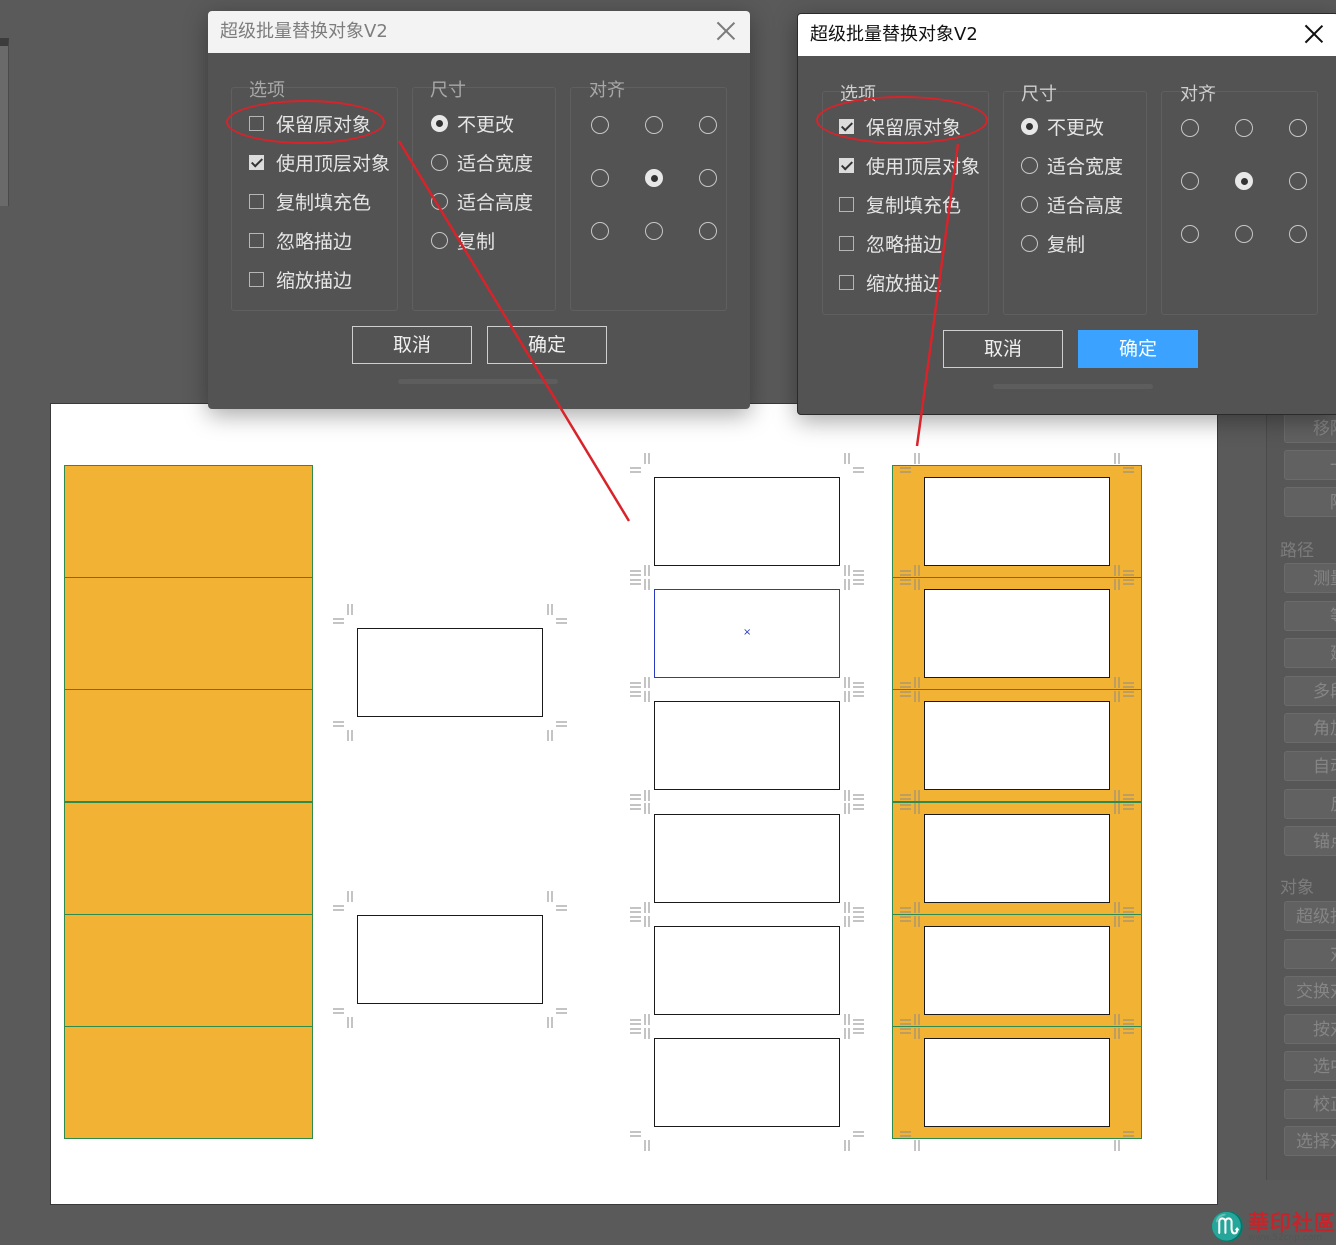  I want to click on side-panel-button: 测量, so click(1310, 578).